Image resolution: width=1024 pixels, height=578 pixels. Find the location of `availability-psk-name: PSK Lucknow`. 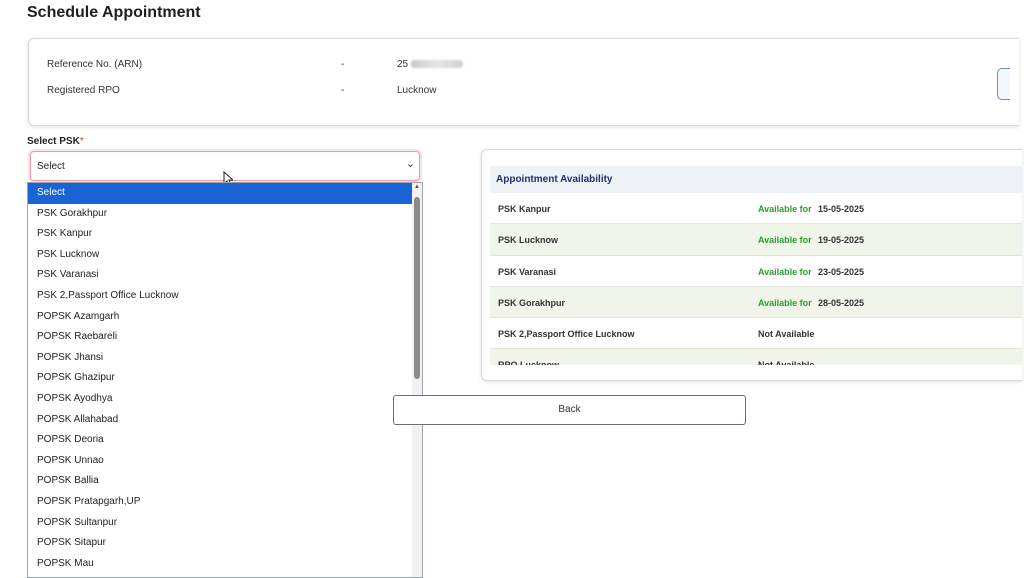

availability-psk-name: PSK Lucknow is located at coordinates (528, 240).